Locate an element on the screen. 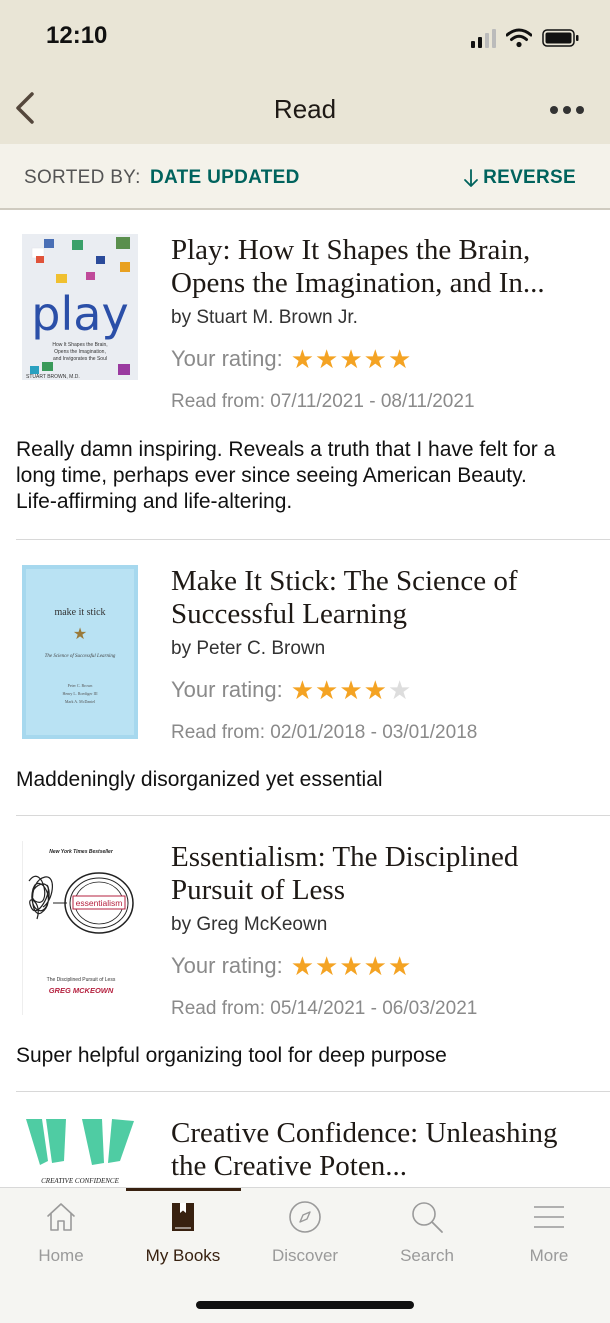  tab-home: Home is located at coordinates (61, 1233).